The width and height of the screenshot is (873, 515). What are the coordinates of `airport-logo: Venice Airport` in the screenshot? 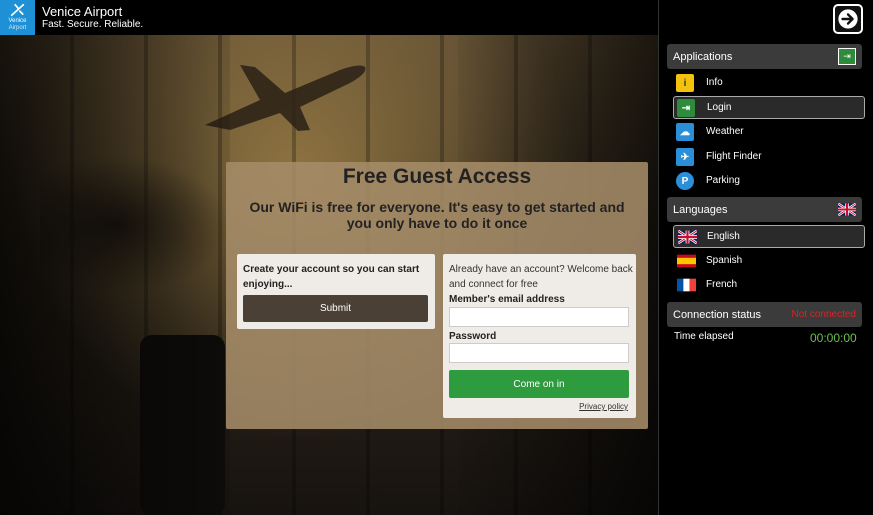 It's located at (17, 17).